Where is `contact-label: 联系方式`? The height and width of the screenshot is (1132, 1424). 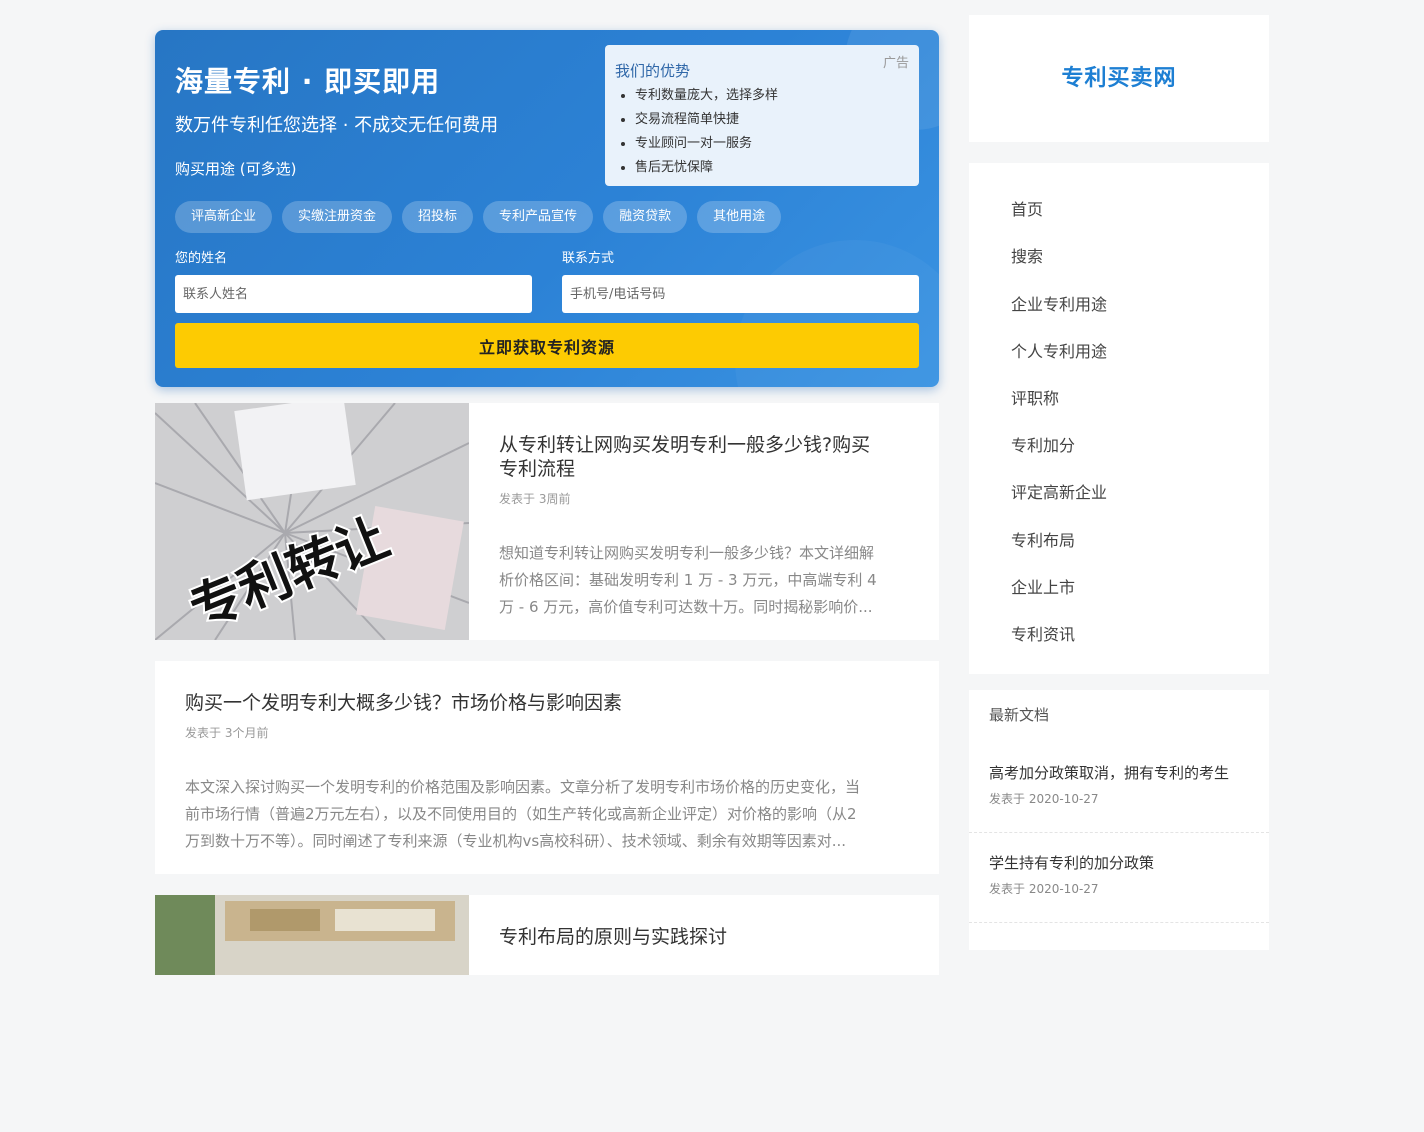 contact-label: 联系方式 is located at coordinates (588, 258).